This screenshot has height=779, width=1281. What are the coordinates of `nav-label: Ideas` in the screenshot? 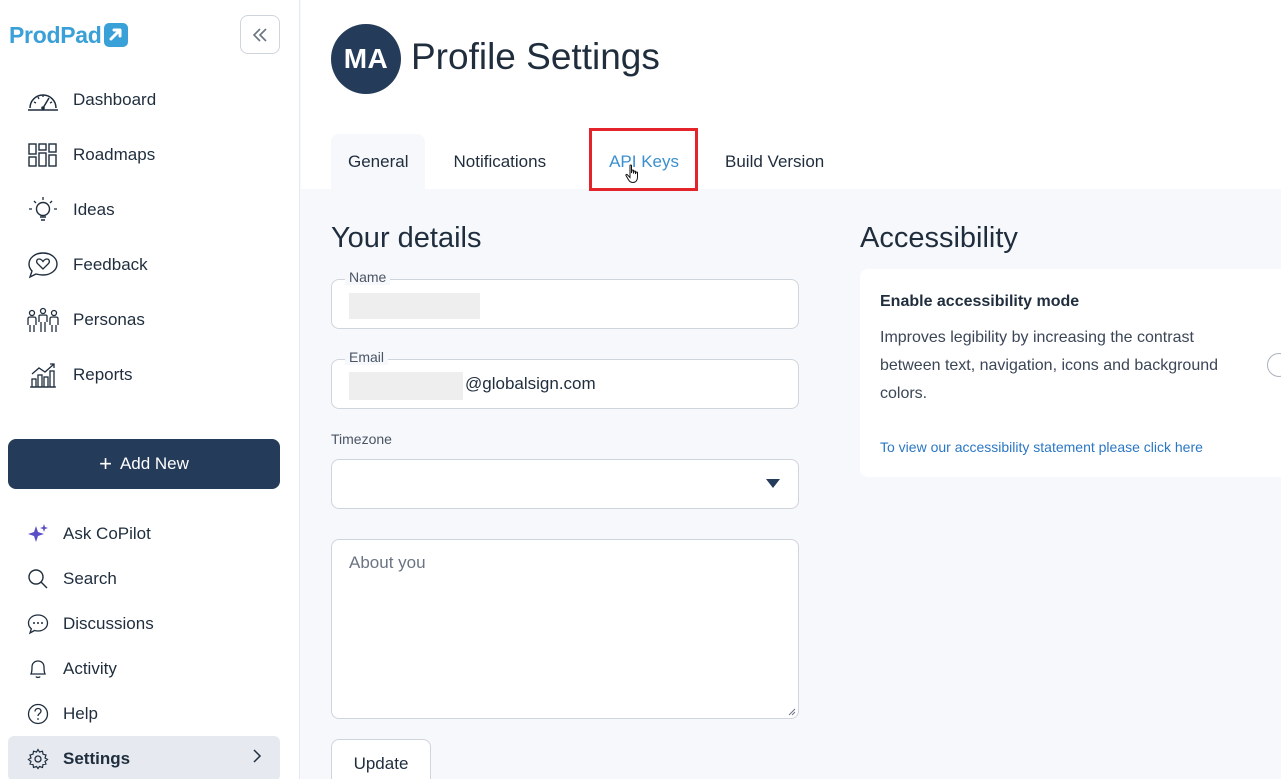 It's located at (94, 209).